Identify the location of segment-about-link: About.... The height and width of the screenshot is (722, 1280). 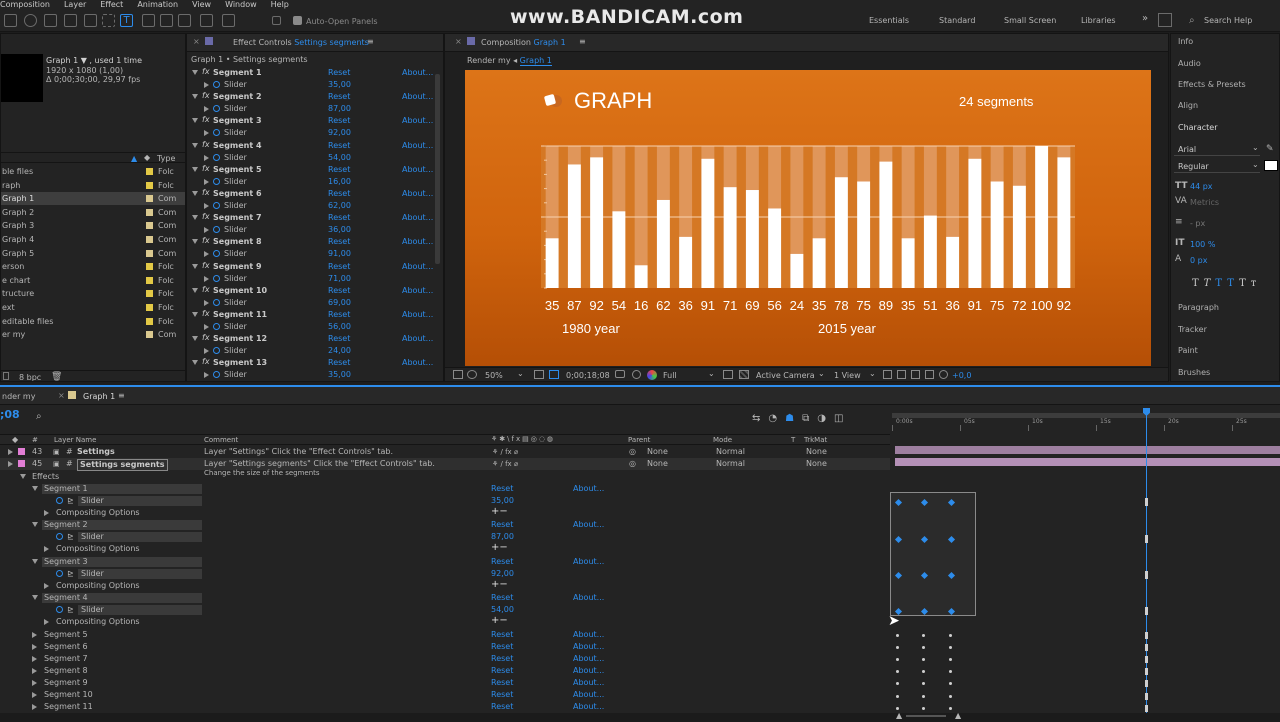
(588, 562).